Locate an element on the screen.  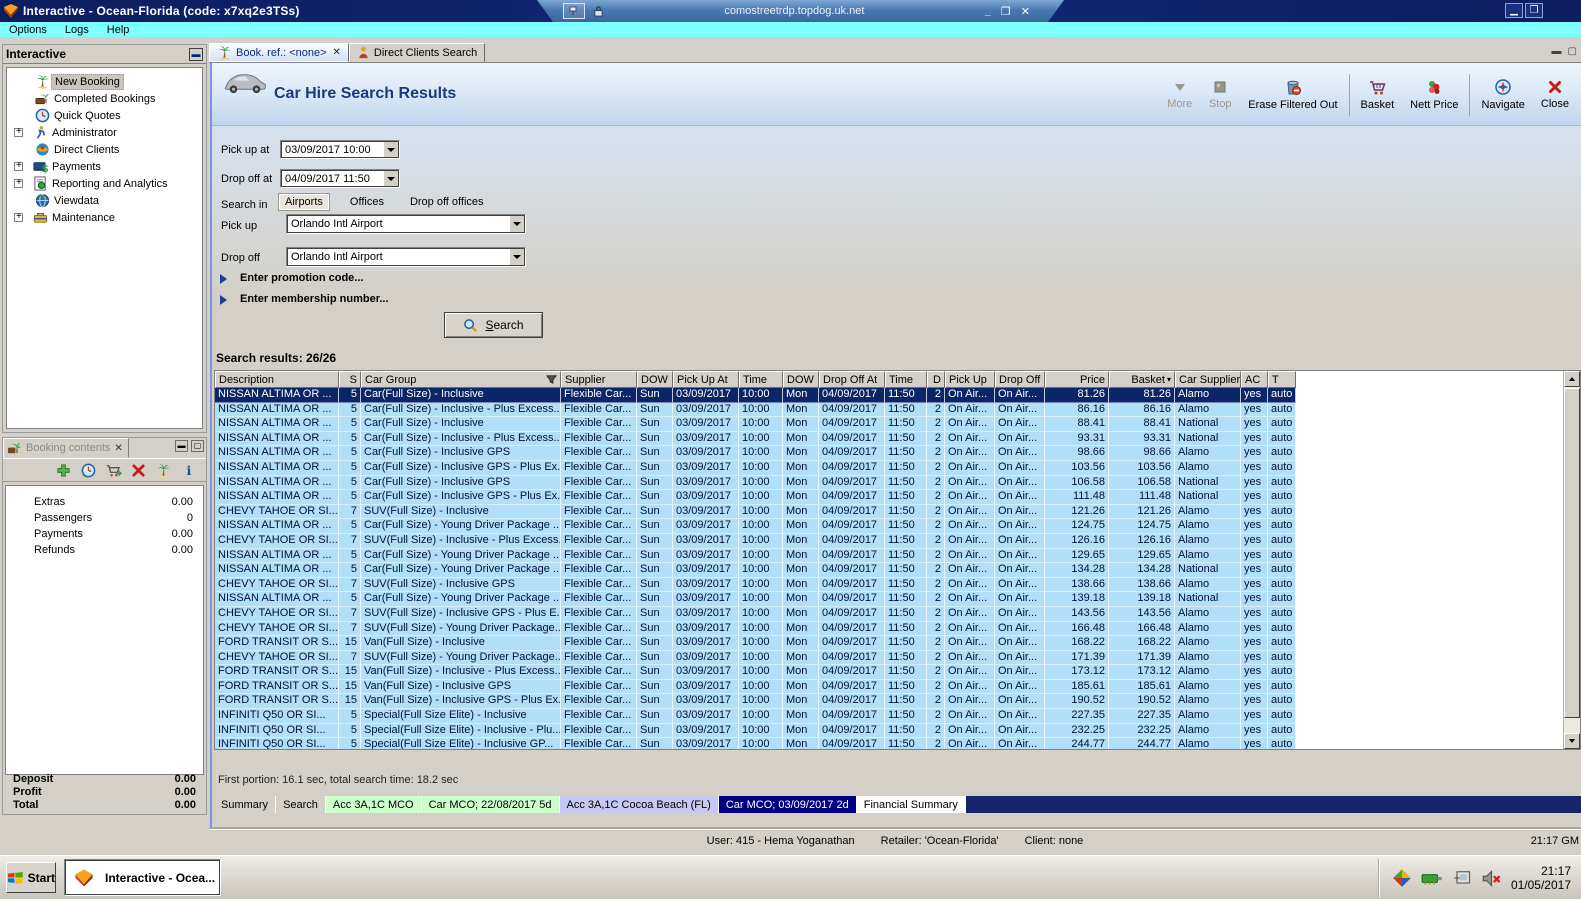
booking-toolbar-quick-quote-button is located at coordinates (88, 470).